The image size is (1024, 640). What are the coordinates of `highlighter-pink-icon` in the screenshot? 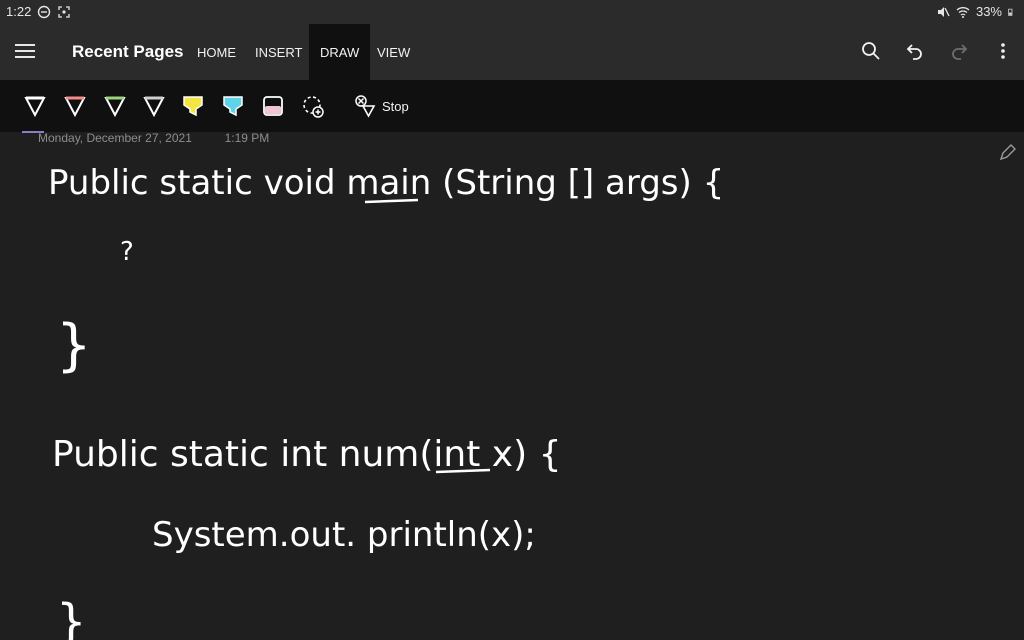 It's located at (273, 106).